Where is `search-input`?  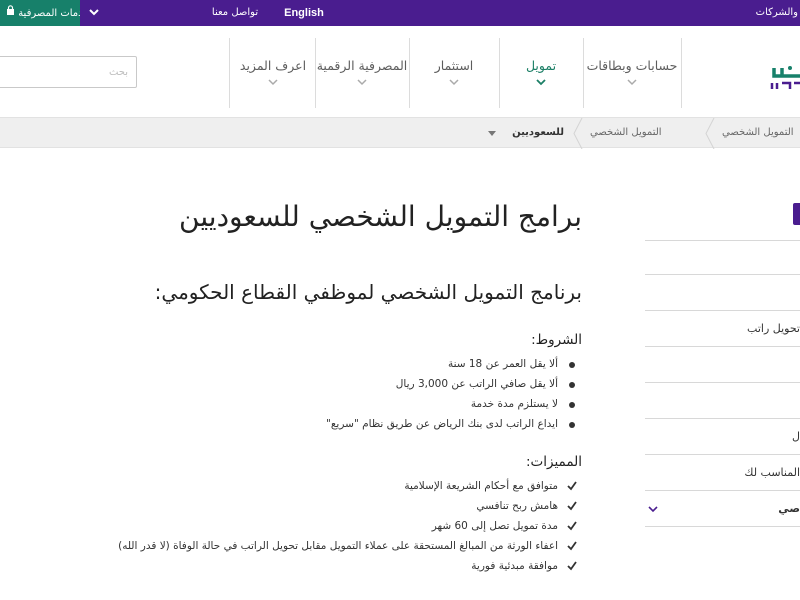
search-input is located at coordinates (68, 72).